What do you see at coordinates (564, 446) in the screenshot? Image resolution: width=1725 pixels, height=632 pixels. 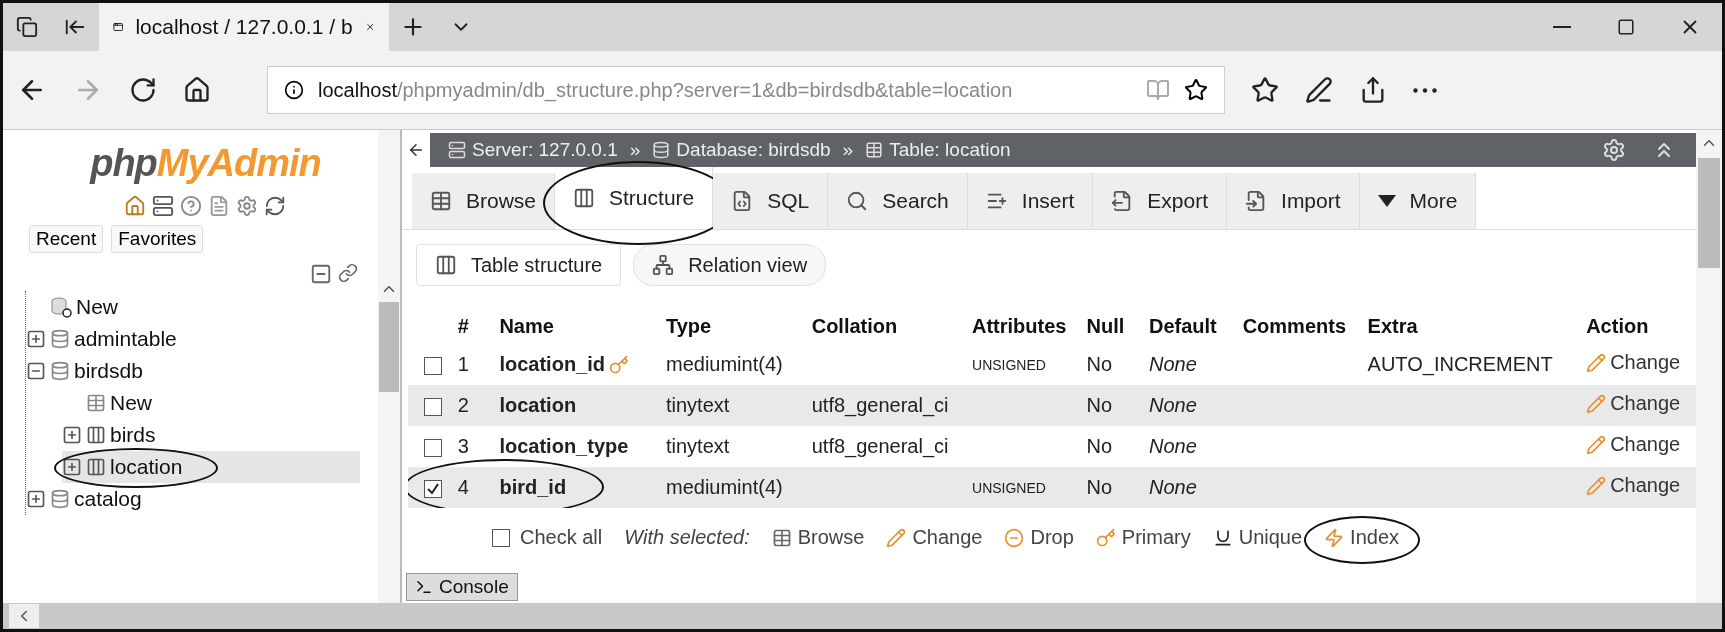 I see `column-name: location_type` at bounding box center [564, 446].